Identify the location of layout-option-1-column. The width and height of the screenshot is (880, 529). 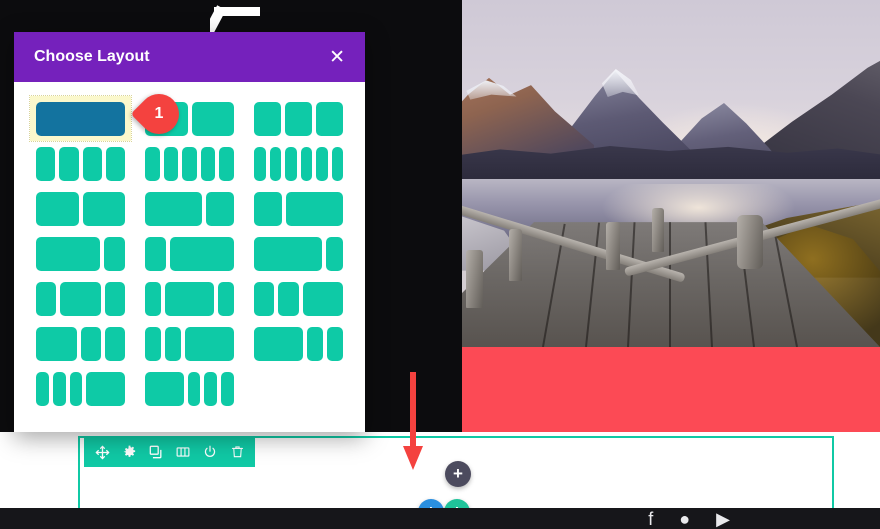
(80, 118).